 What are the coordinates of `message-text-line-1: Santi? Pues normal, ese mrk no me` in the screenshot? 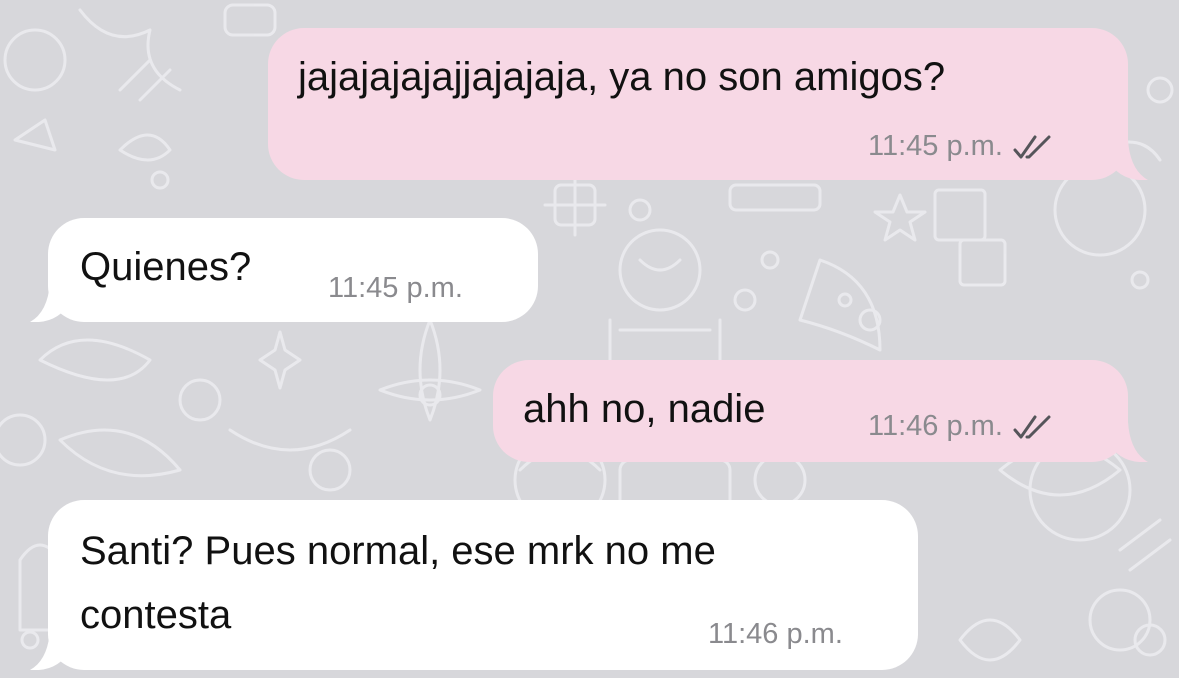 It's located at (398, 551).